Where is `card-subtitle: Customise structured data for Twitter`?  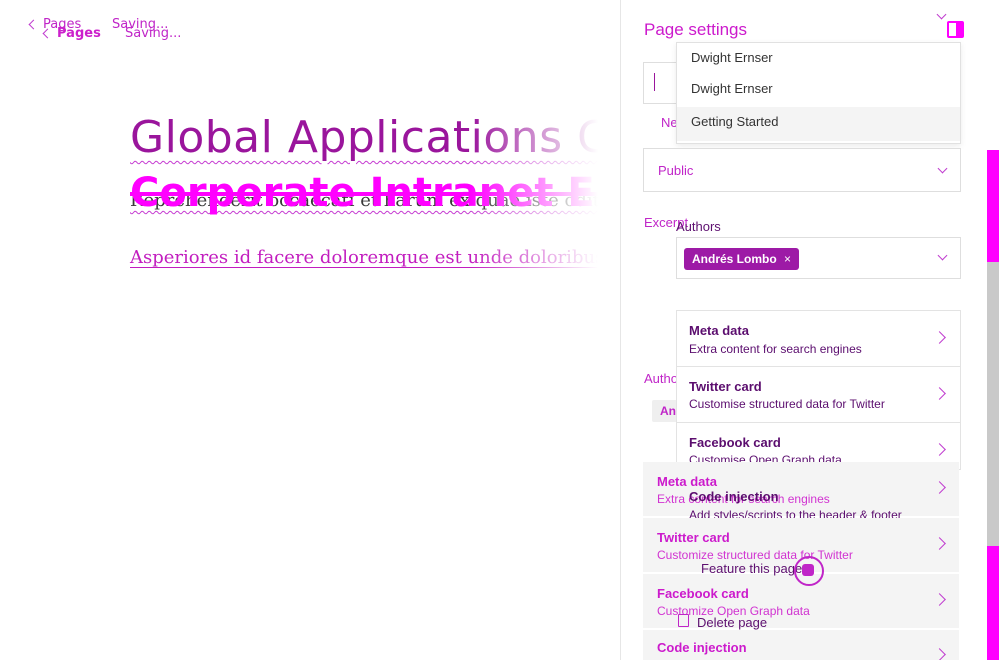
card-subtitle: Customise structured data for Twitter is located at coordinates (787, 404).